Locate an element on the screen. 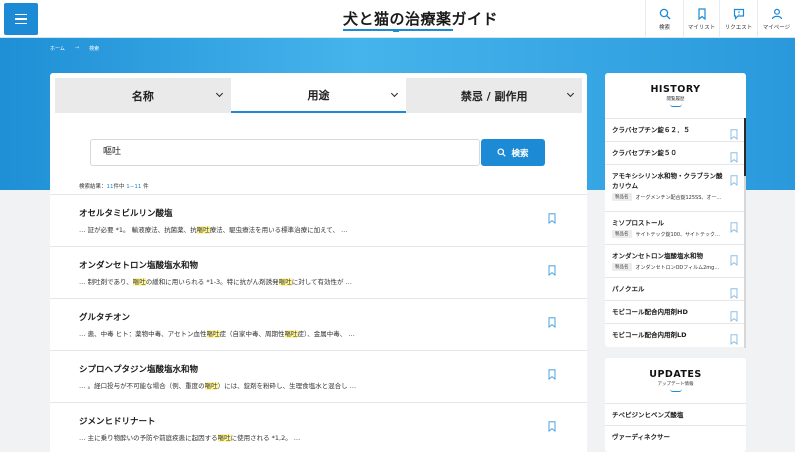  history-item: モビコール配合内用剤HD is located at coordinates (675, 311).